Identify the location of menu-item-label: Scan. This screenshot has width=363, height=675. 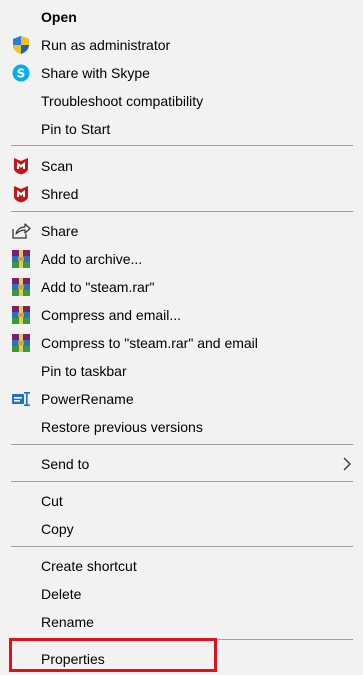
(57, 166).